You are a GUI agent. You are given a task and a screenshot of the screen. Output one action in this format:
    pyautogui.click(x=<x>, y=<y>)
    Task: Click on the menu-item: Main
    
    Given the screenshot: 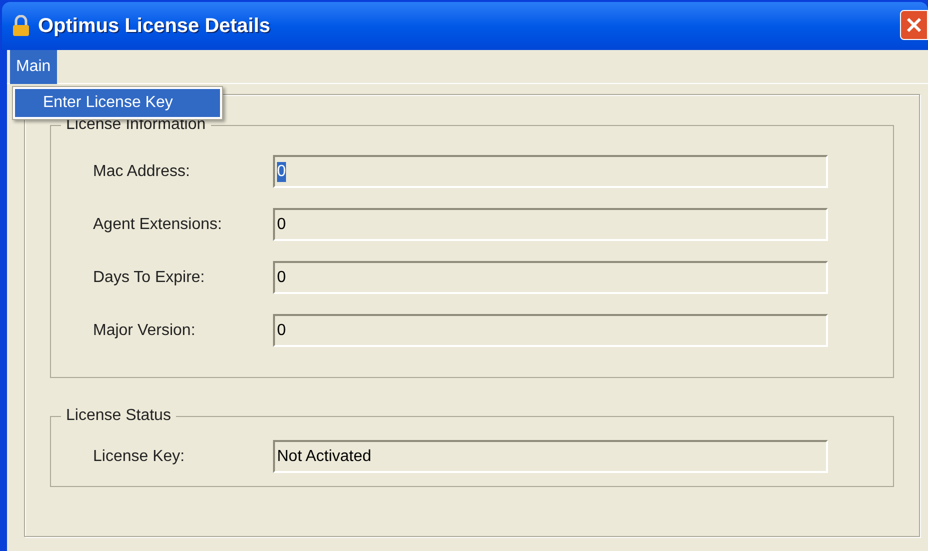 What is the action you would take?
    pyautogui.click(x=33, y=67)
    